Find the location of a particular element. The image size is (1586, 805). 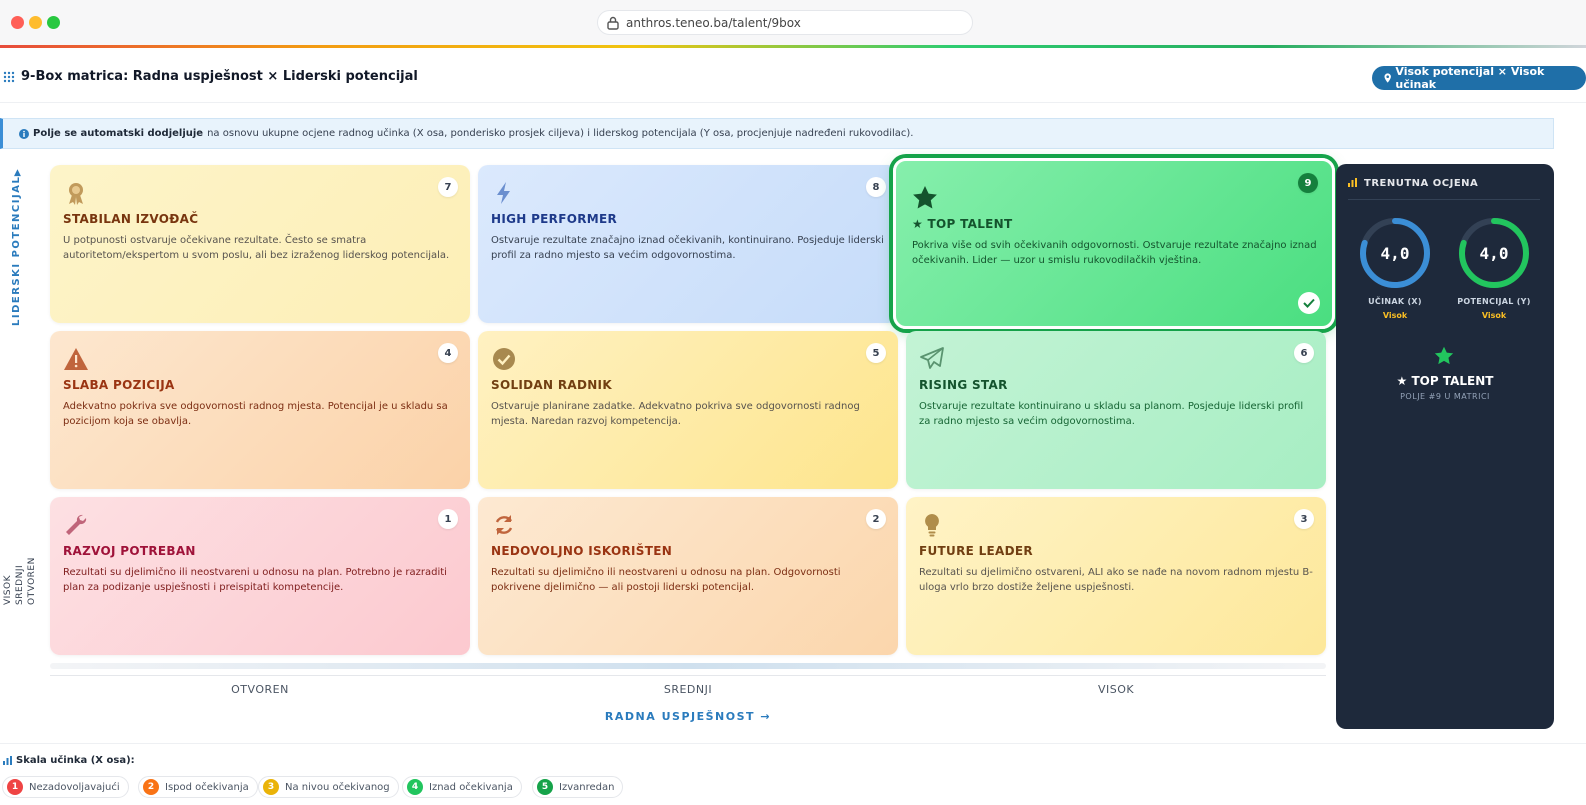

panel-title: TRENUTNA OCJENA is located at coordinates (1421, 183).